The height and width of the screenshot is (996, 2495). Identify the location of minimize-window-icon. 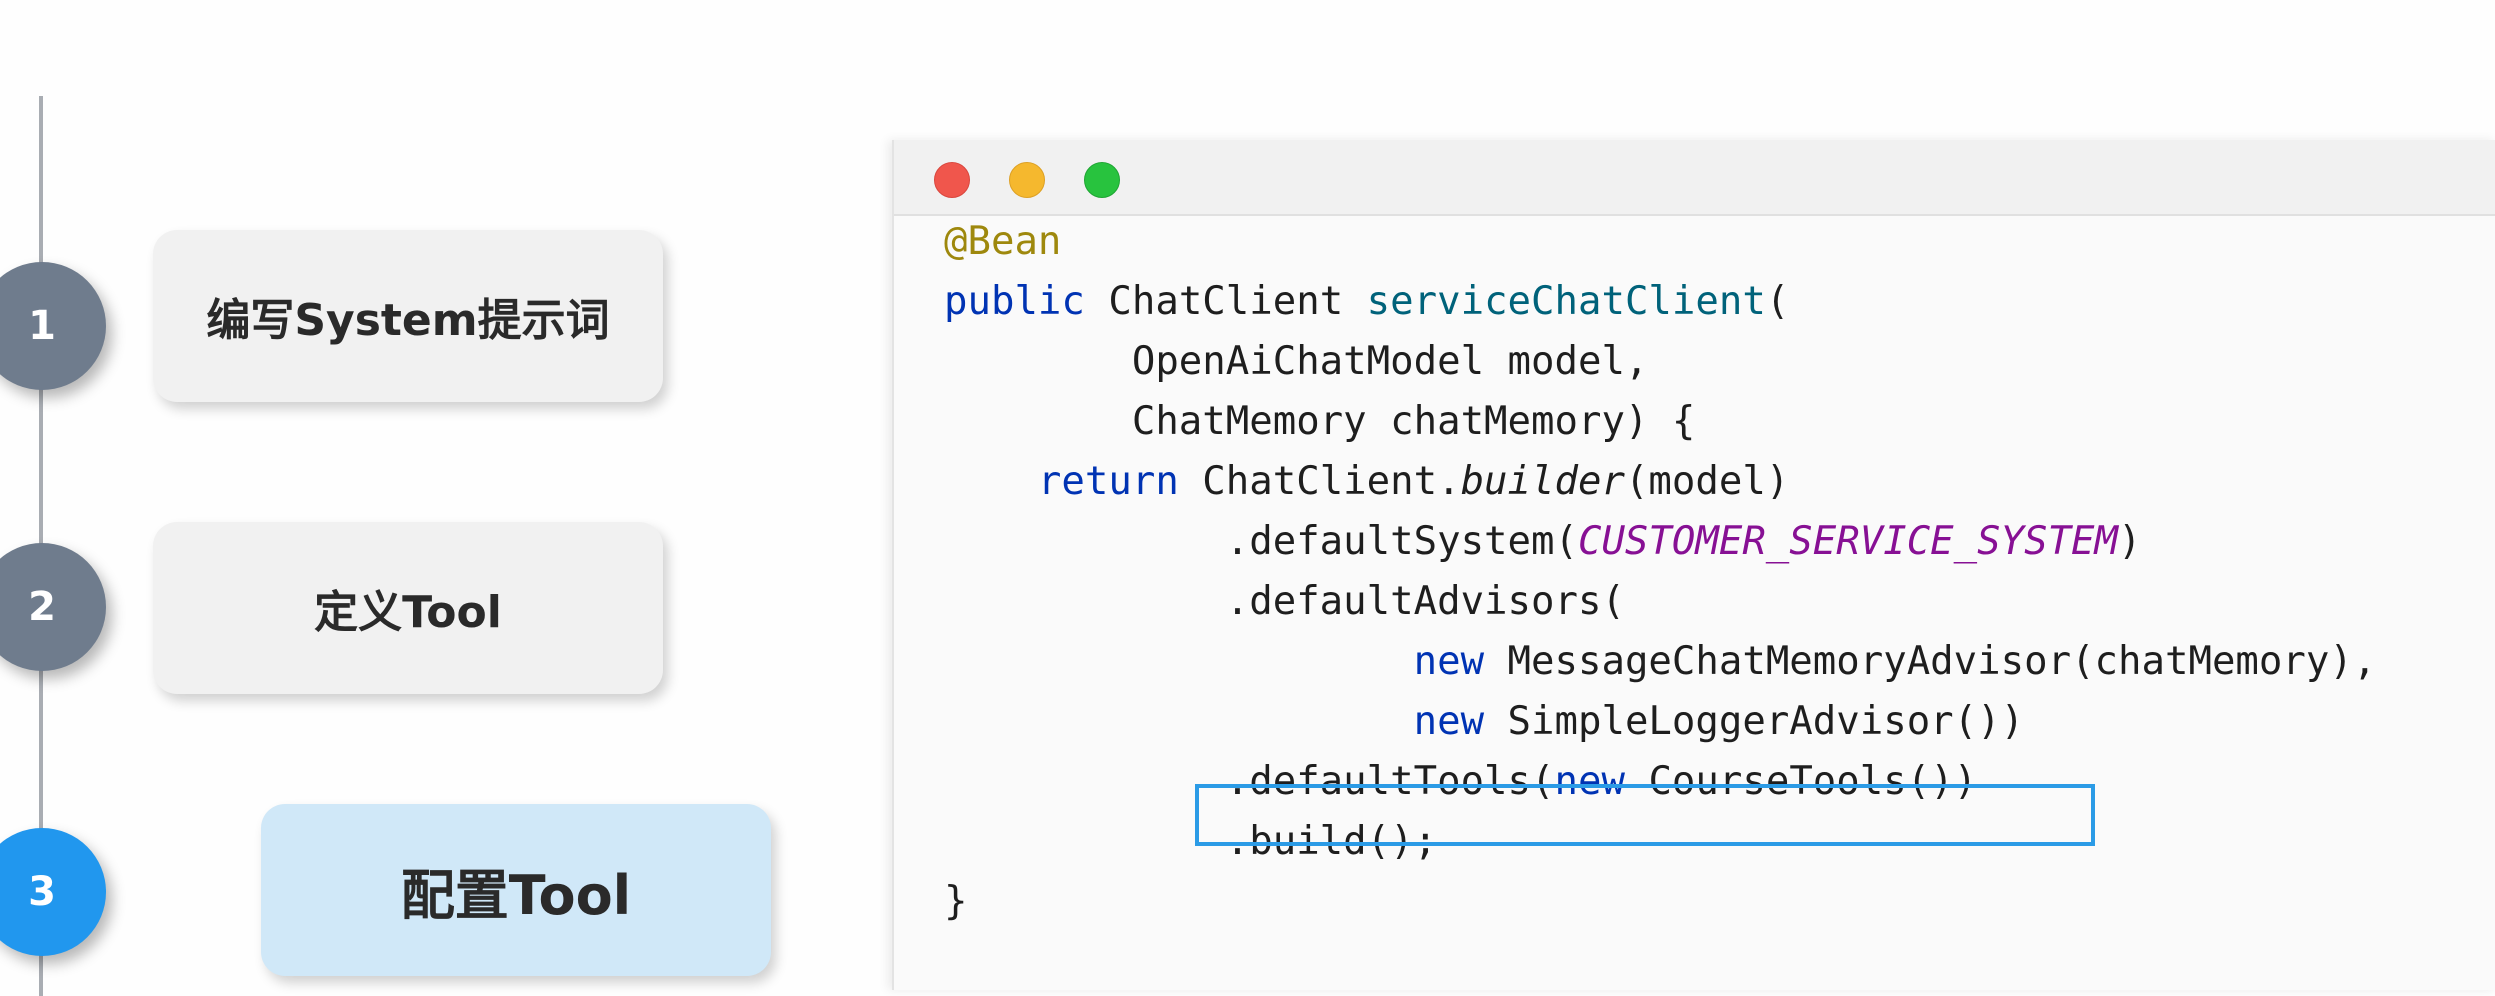
(1027, 180).